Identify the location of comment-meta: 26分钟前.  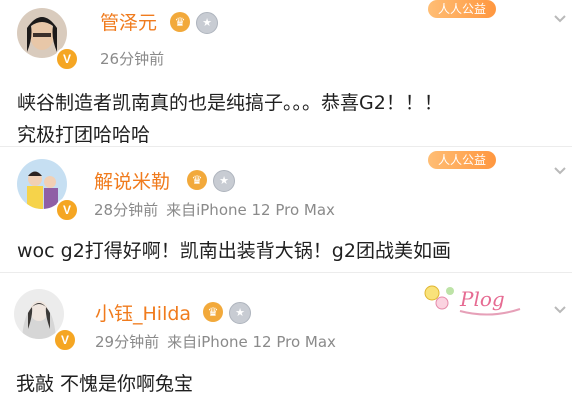
(132, 58).